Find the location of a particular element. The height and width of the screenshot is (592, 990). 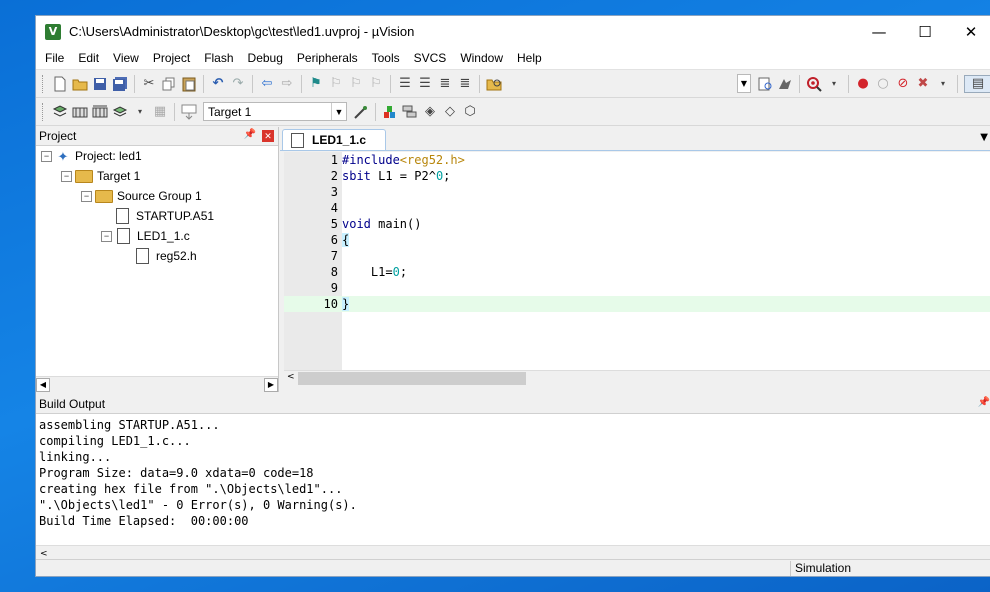

menu-window: Window is located at coordinates (481, 58).